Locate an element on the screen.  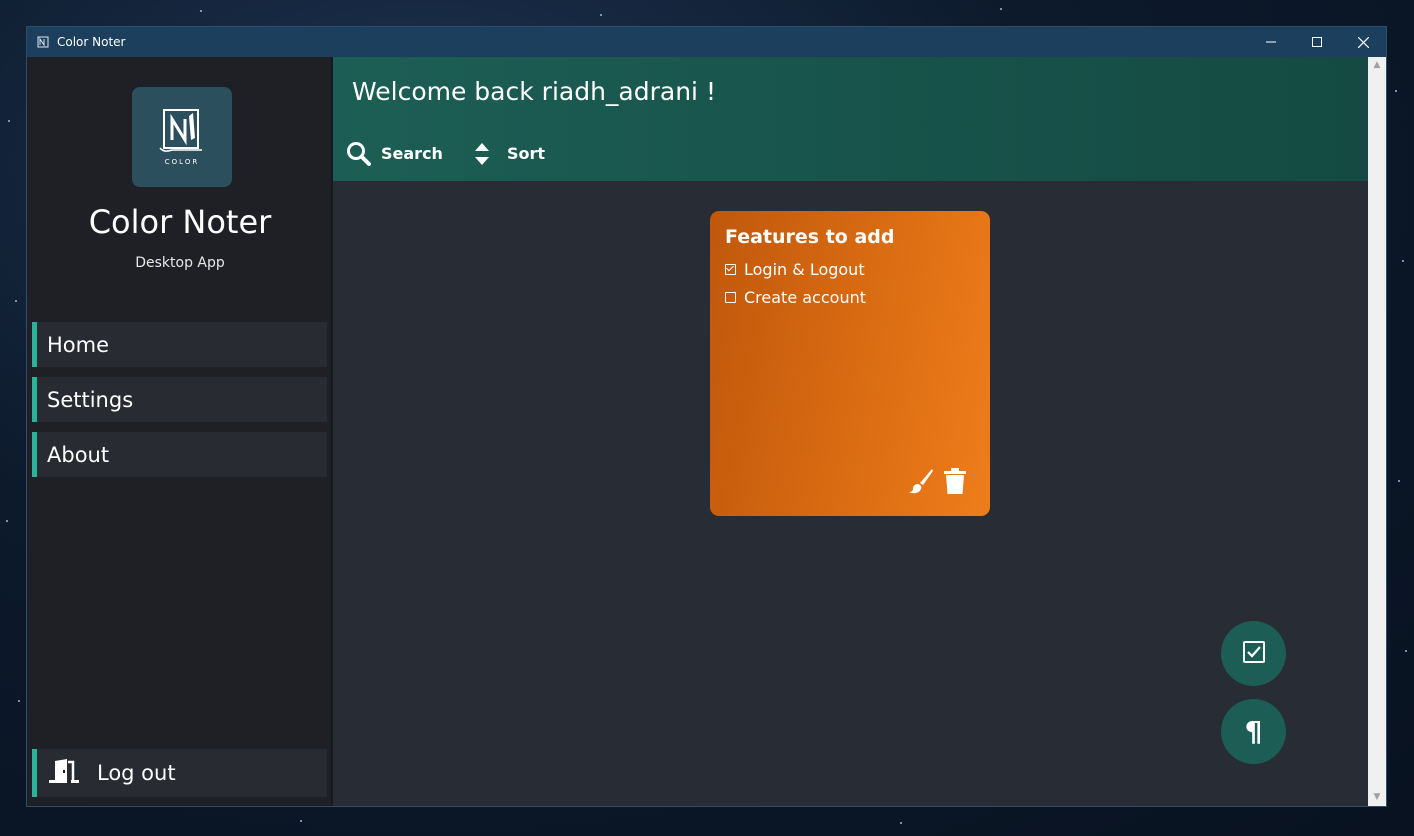
todo-item: Create account is located at coordinates (850, 297).